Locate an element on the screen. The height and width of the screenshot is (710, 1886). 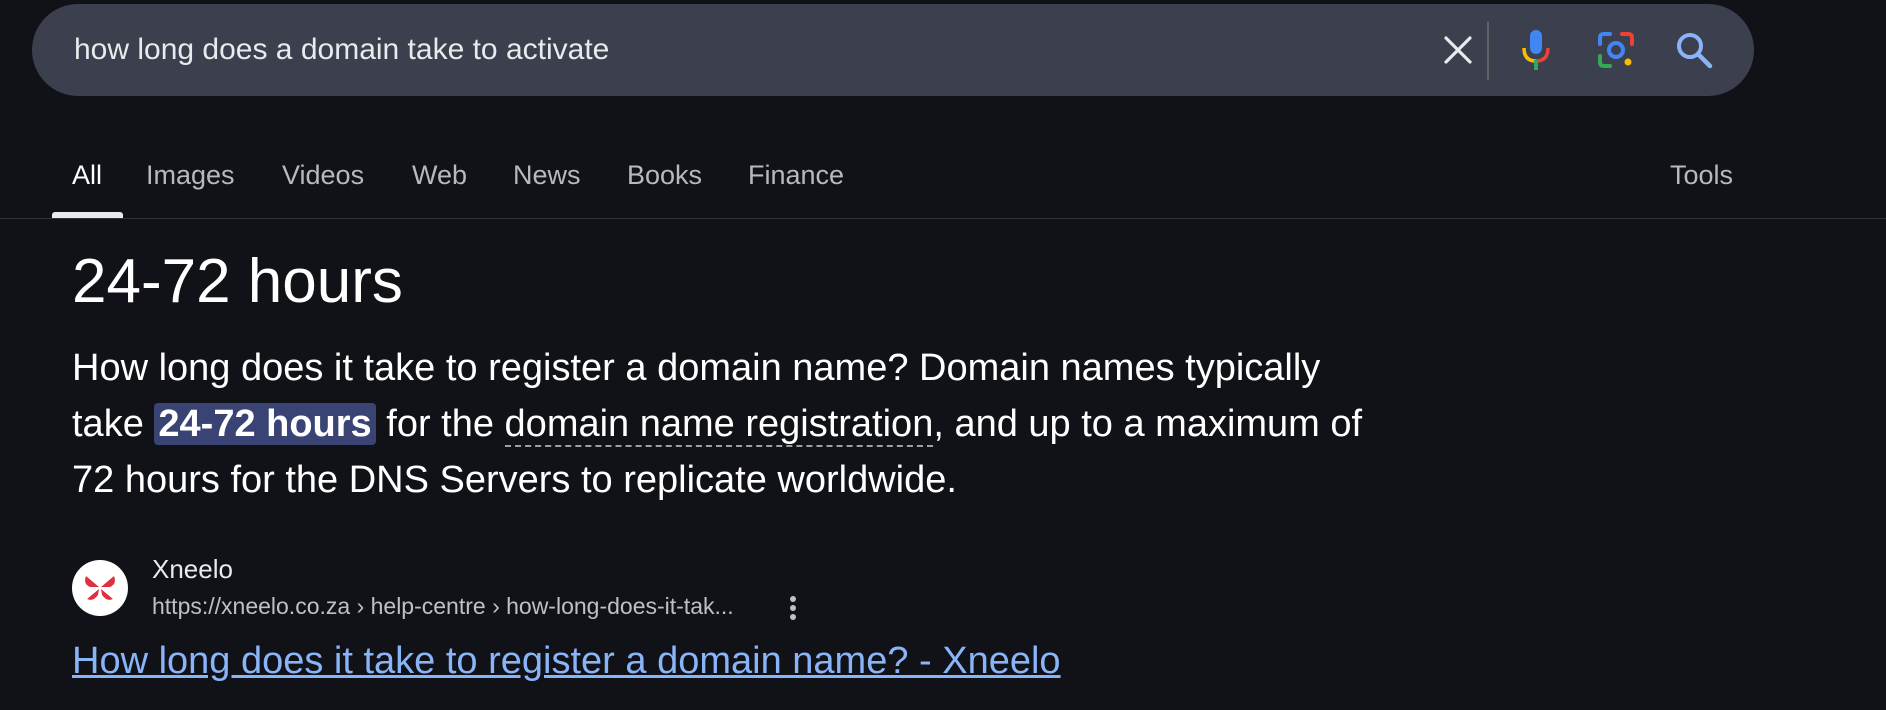
xneelo-logo-icon is located at coordinates (100, 588).